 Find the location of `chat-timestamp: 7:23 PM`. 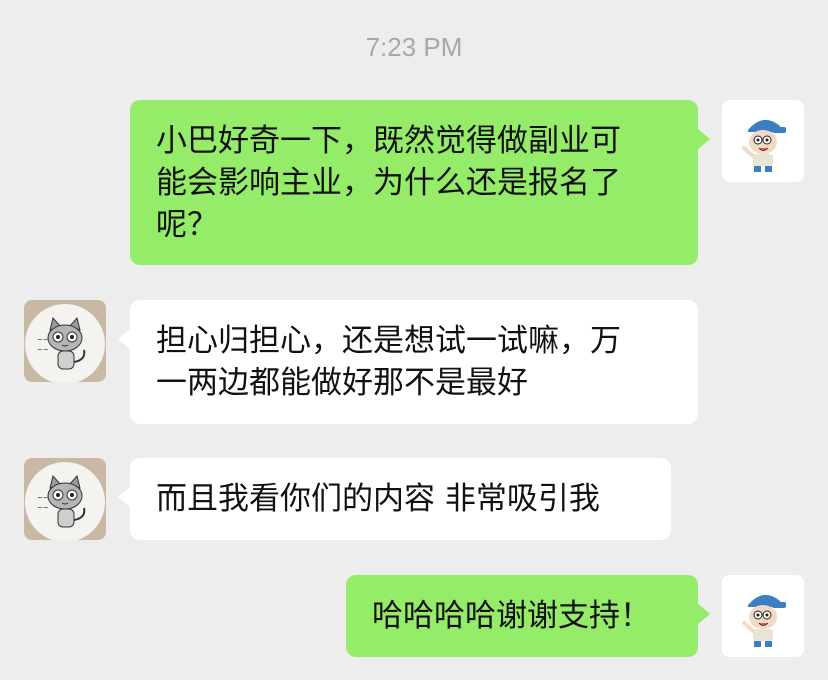

chat-timestamp: 7:23 PM is located at coordinates (414, 47).